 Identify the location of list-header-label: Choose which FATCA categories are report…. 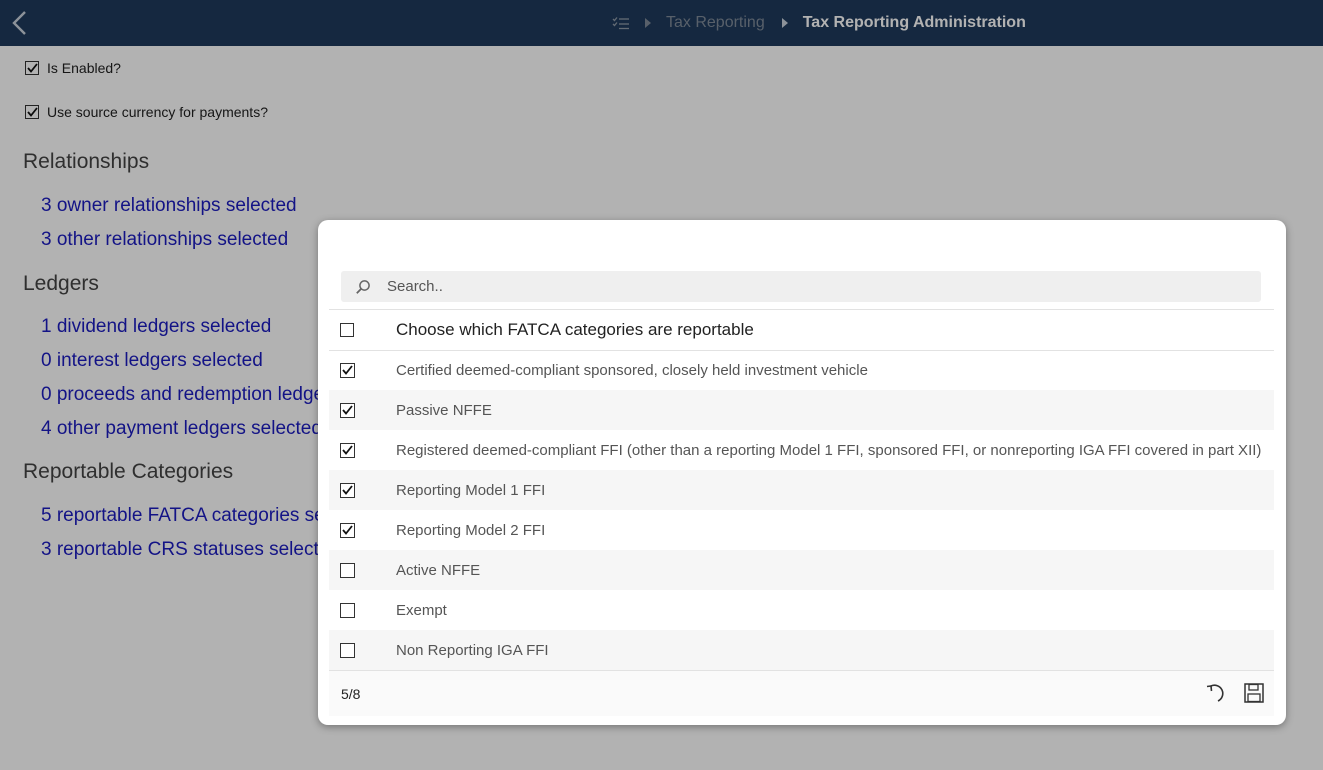
(575, 329).